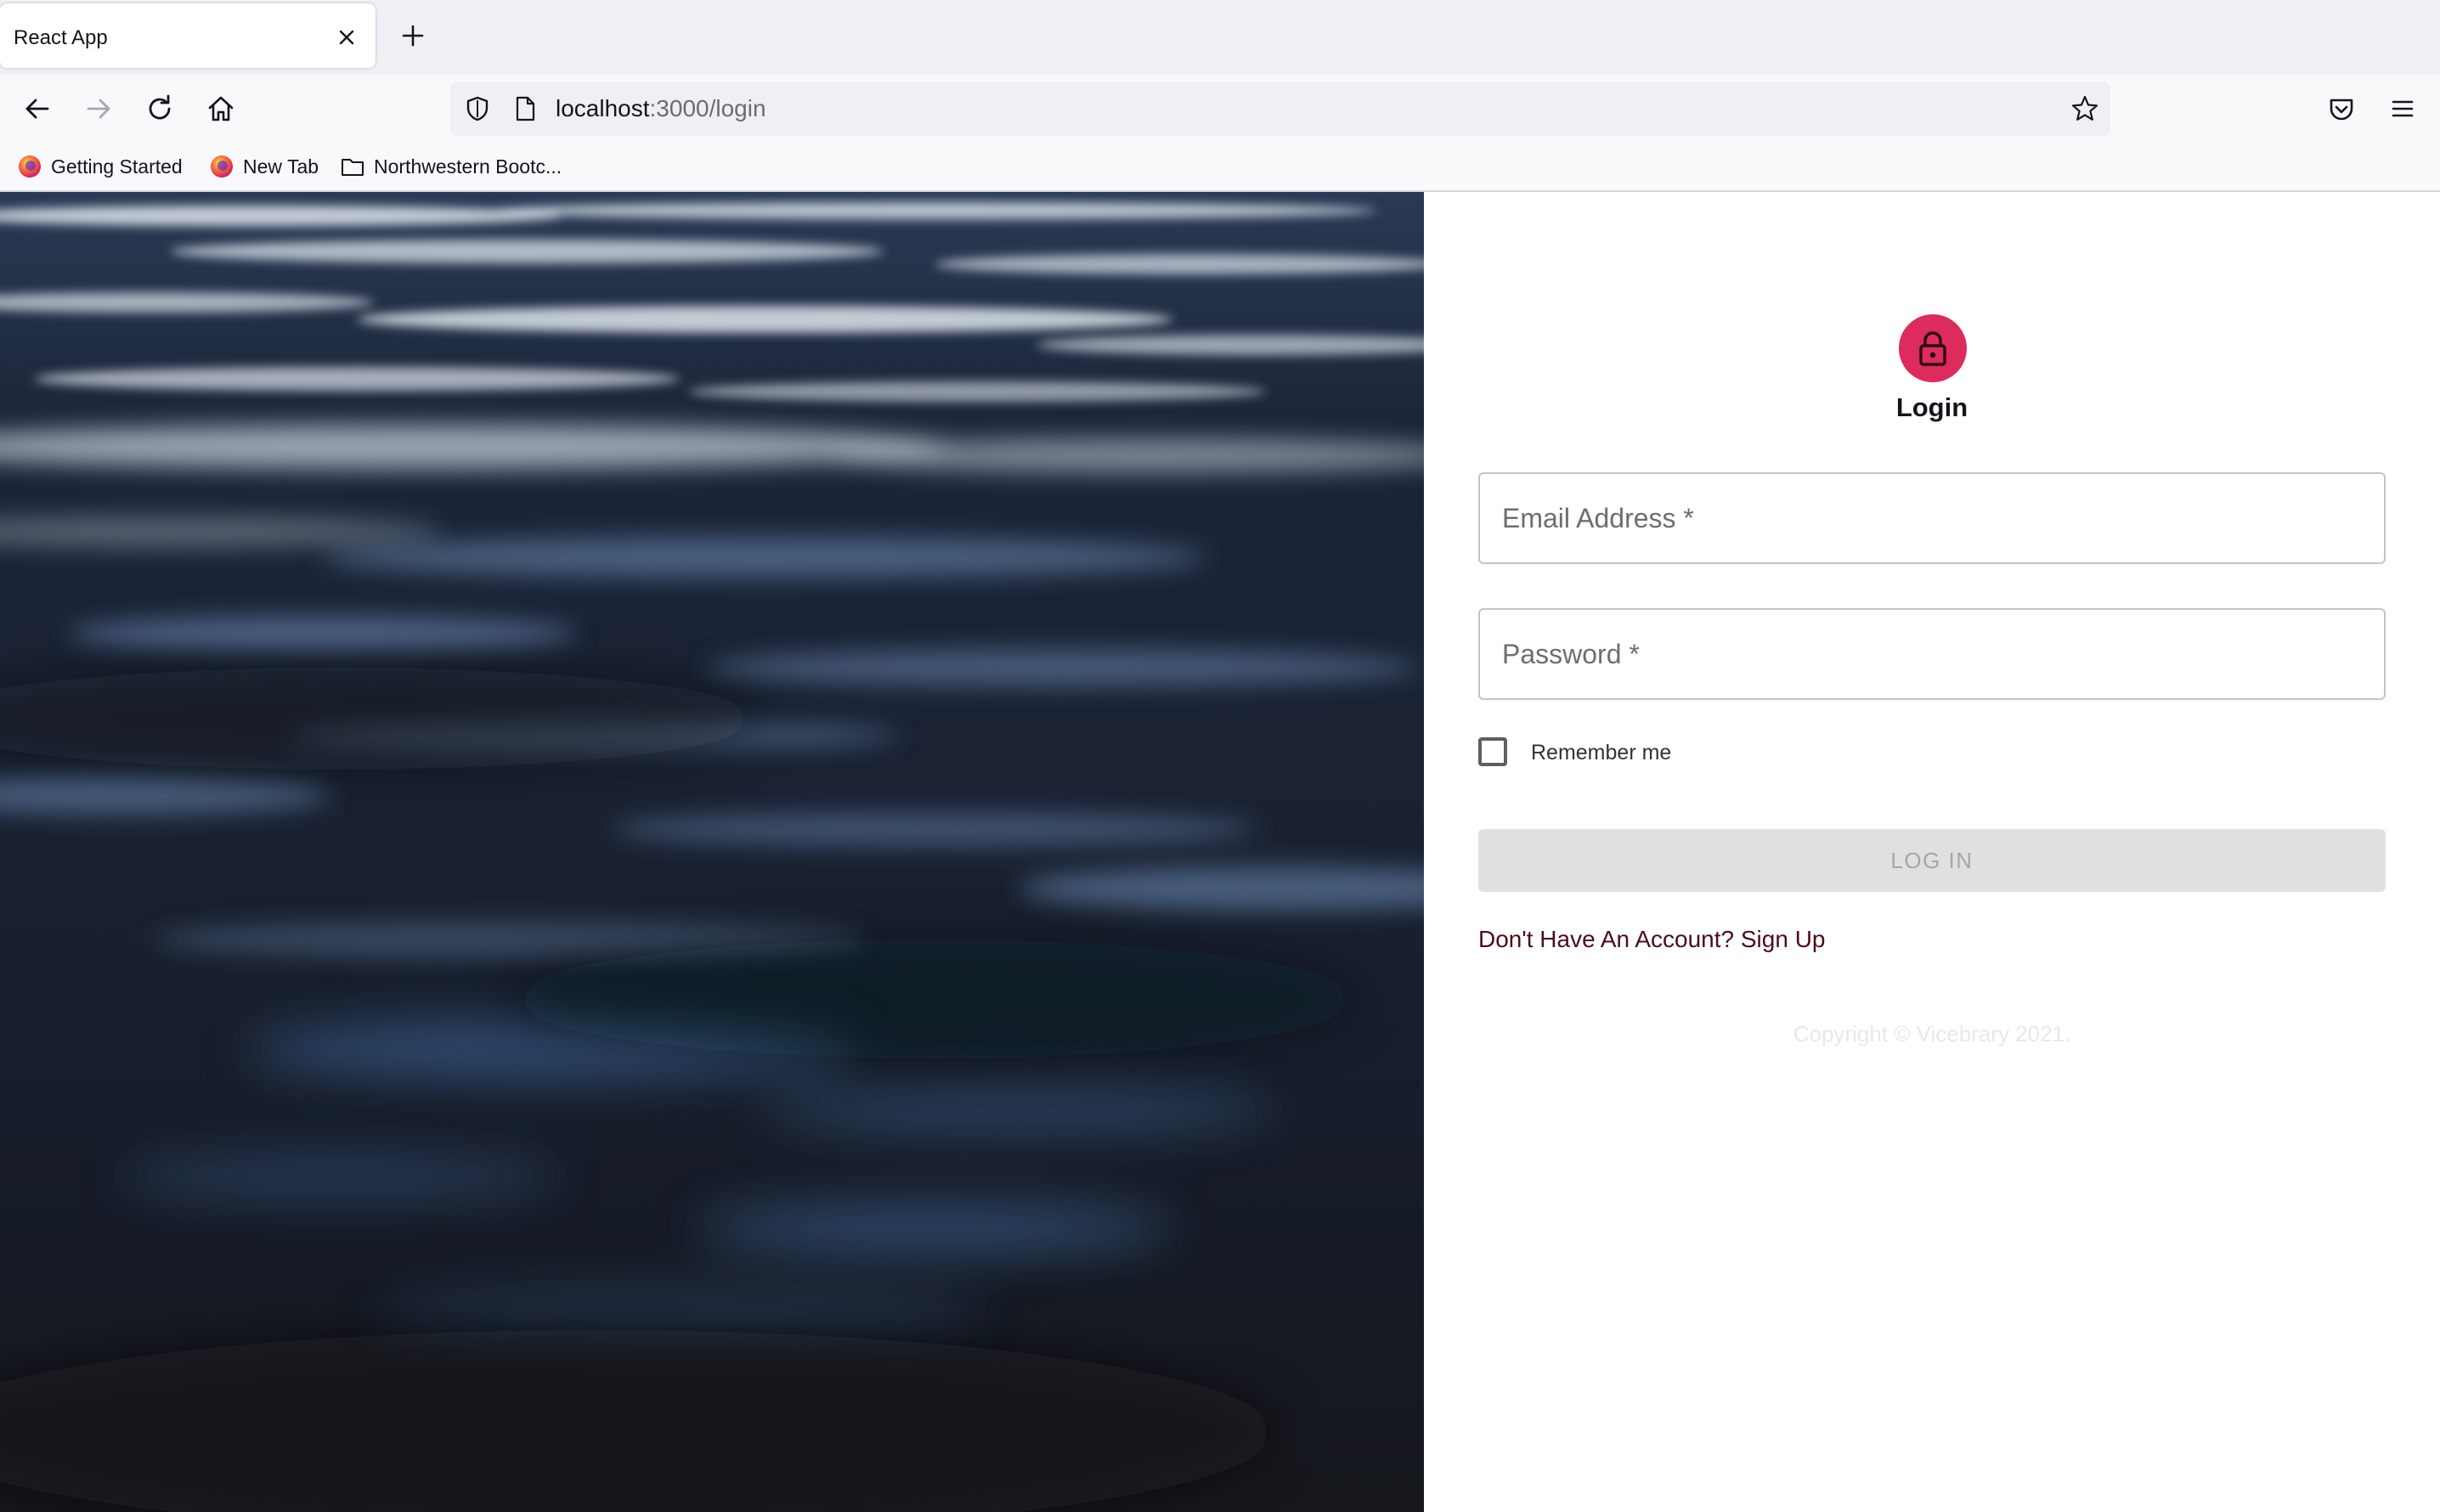 The width and height of the screenshot is (2440, 1512). What do you see at coordinates (707, 108) in the screenshot?
I see `url-path: :3000/login` at bounding box center [707, 108].